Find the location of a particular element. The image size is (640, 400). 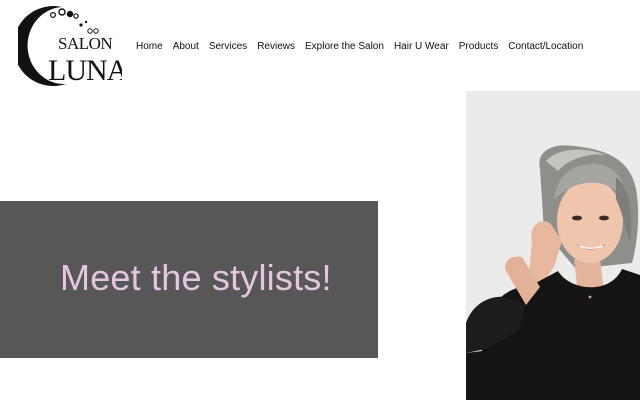

nav-item-reviews: Reviews is located at coordinates (276, 47).